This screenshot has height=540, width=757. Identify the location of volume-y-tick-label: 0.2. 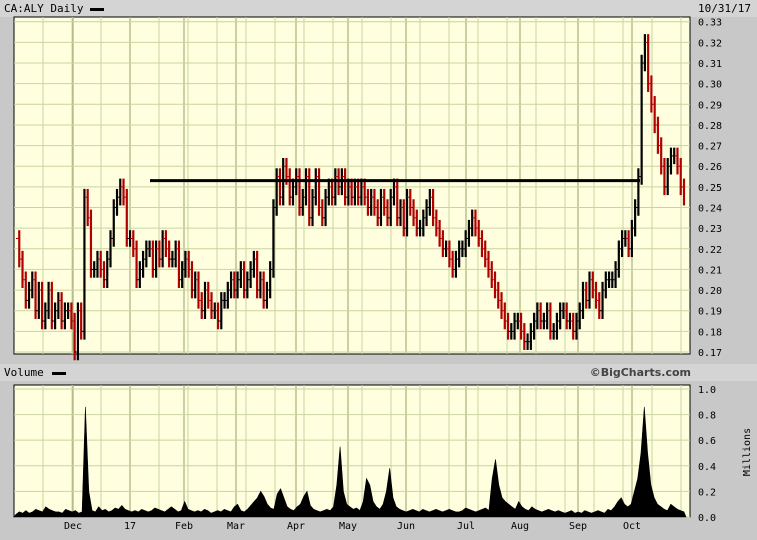
(707, 492).